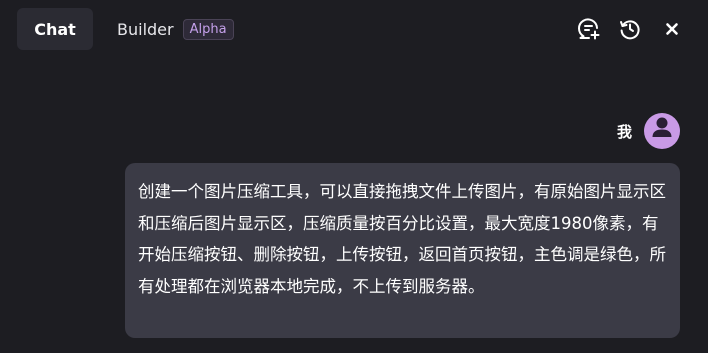  I want to click on tab-builder-label: Builder, so click(145, 29).